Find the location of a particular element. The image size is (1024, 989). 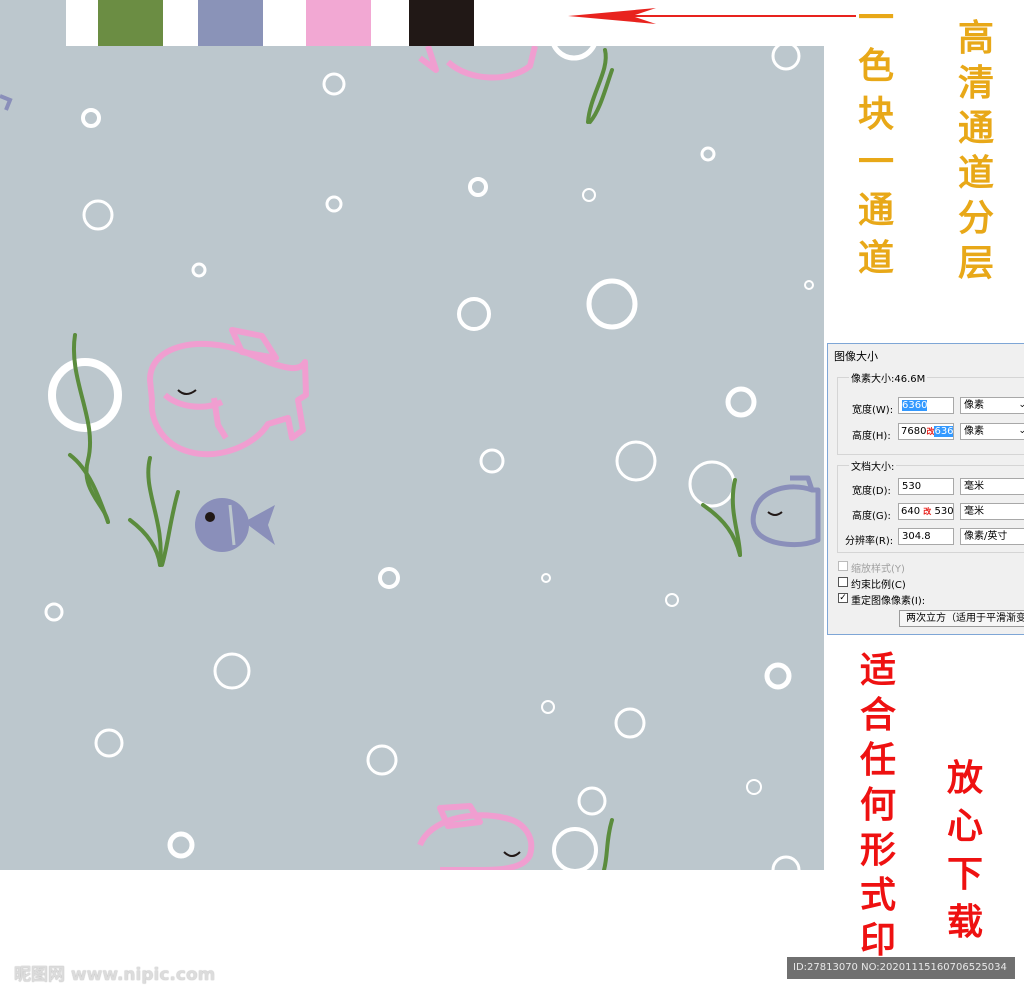

doc-width-field: 530 is located at coordinates (926, 486).